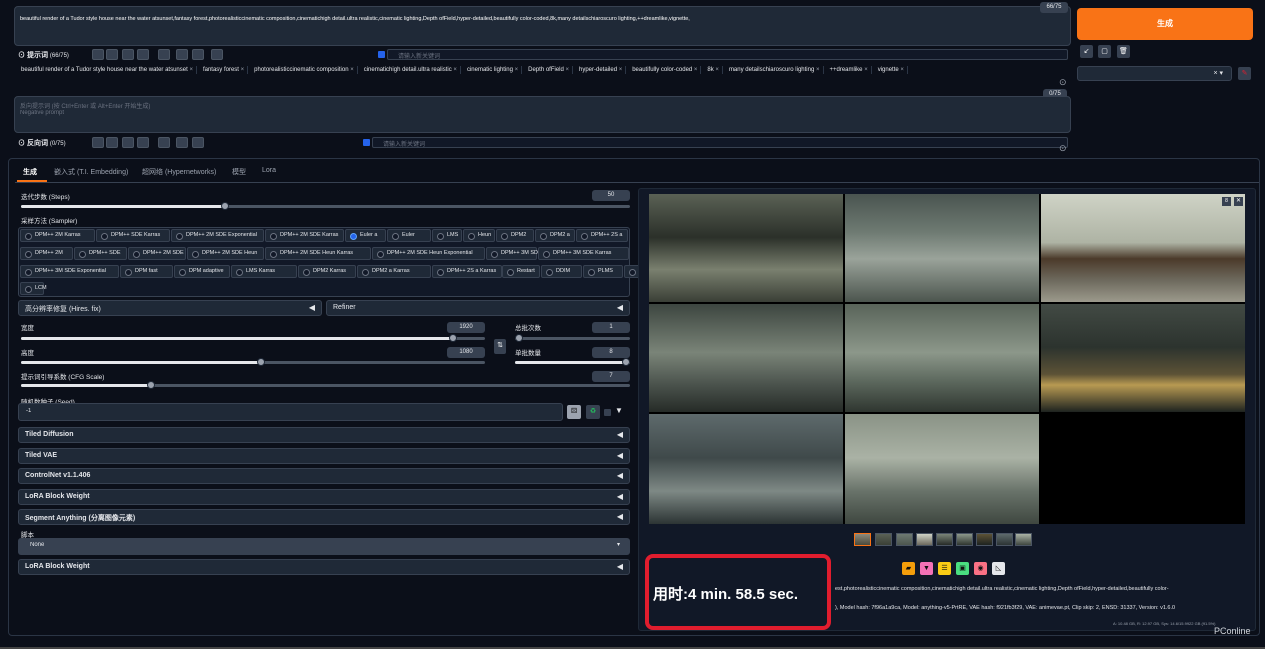  What do you see at coordinates (1123, 51) in the screenshot?
I see `trash-icon: 🗑` at bounding box center [1123, 51].